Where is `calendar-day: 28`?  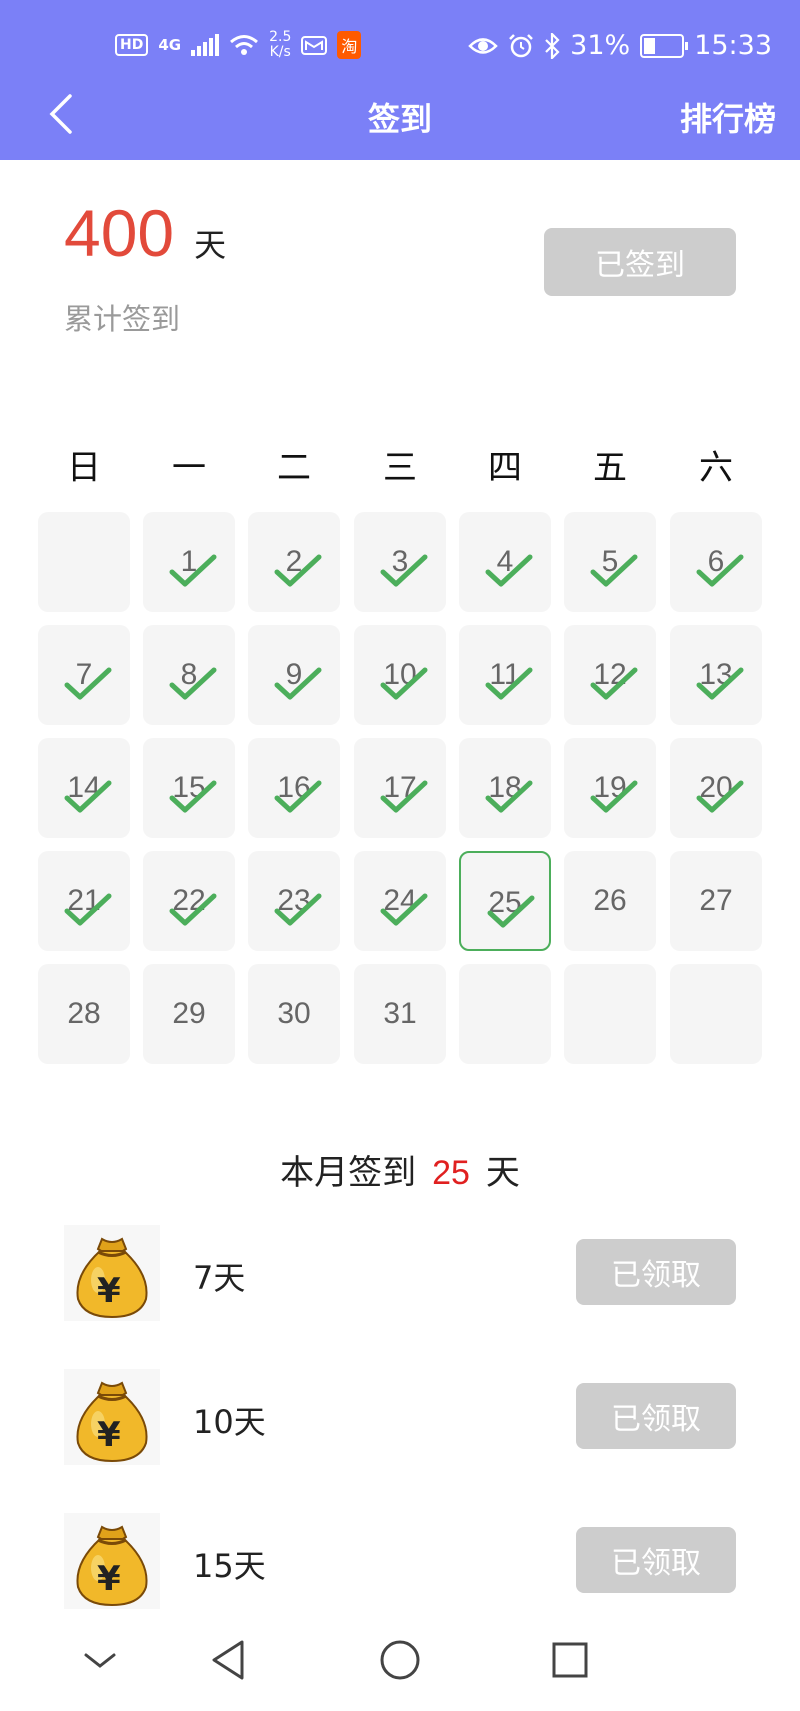 calendar-day: 28 is located at coordinates (84, 1014).